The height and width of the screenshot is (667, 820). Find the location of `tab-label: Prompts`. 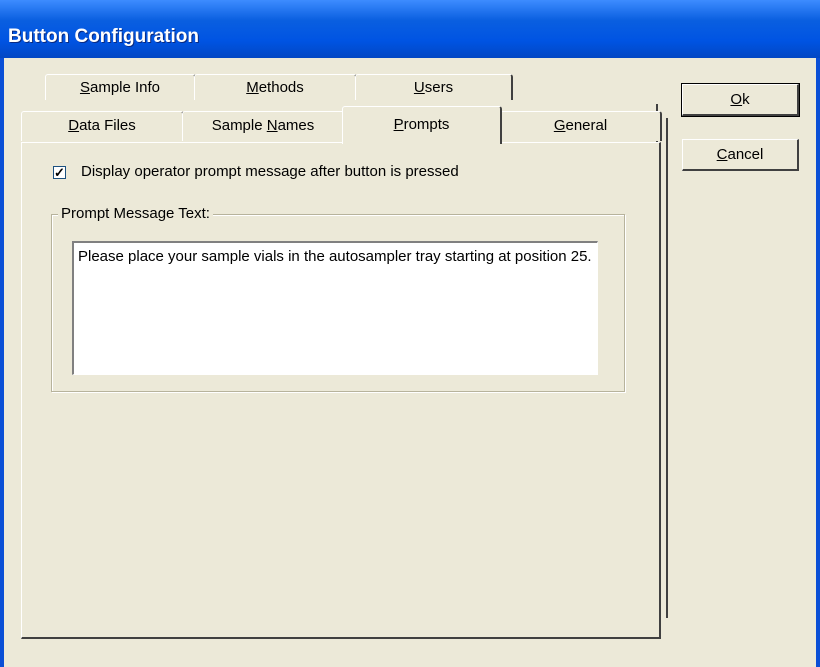

tab-label: Prompts is located at coordinates (421, 124).